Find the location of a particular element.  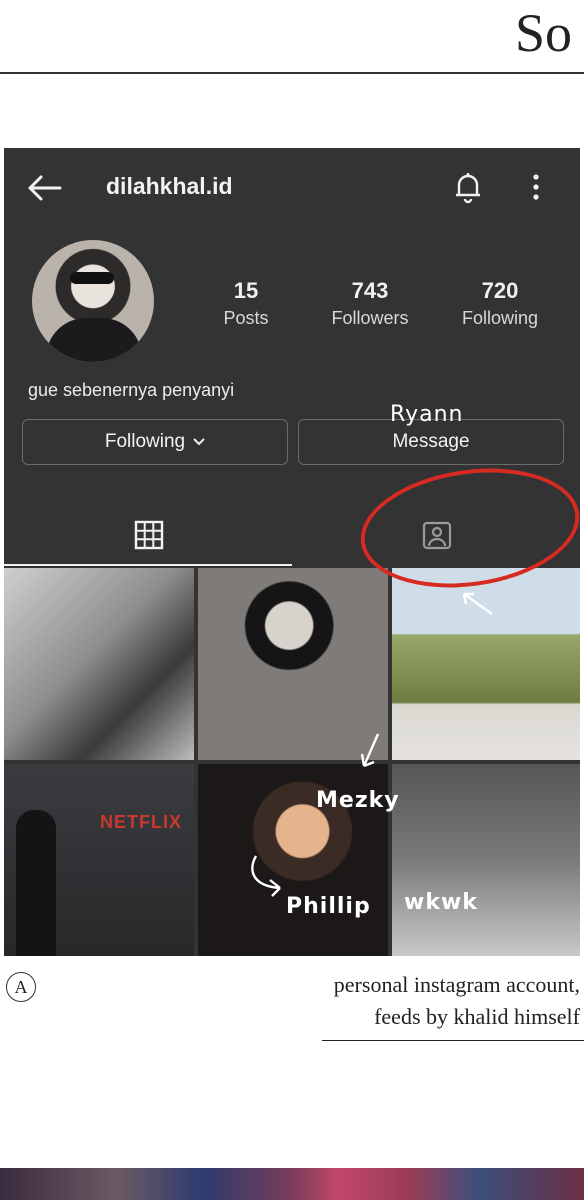

following-button: Following is located at coordinates (155, 442).